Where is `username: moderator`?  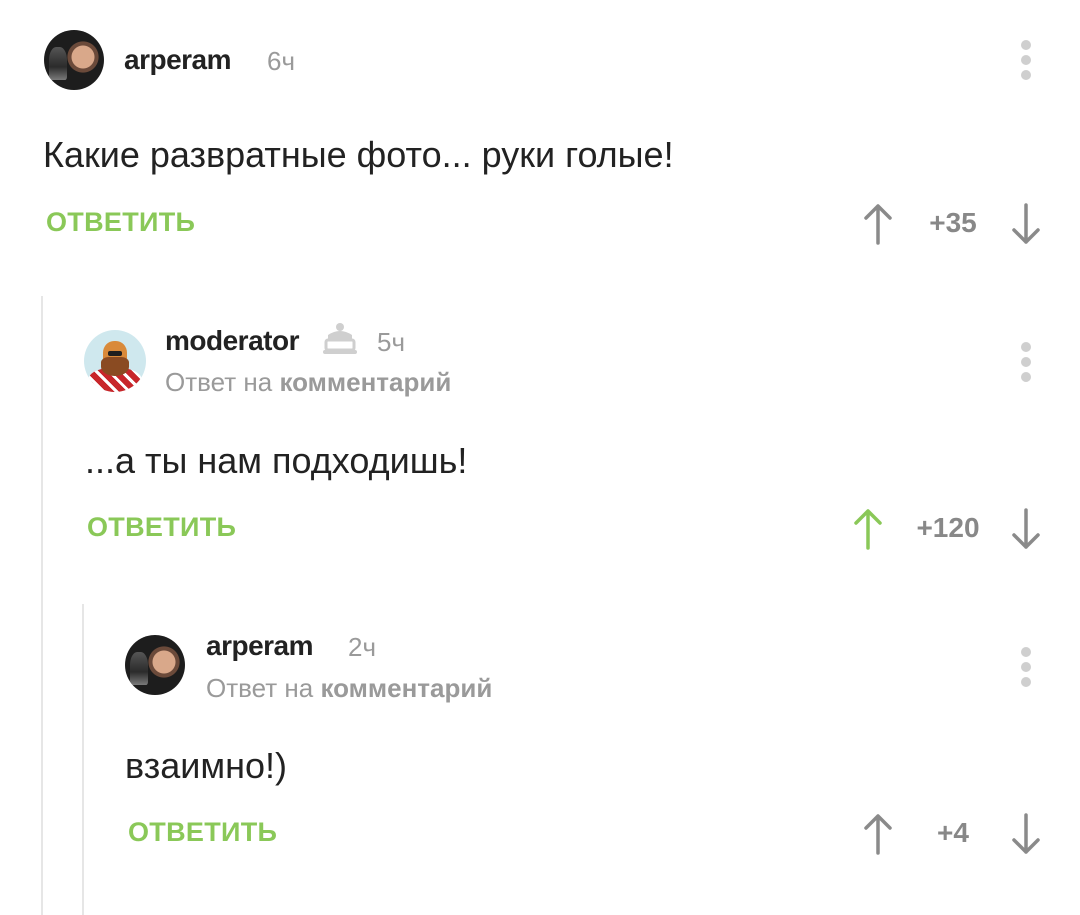
username: moderator is located at coordinates (232, 341).